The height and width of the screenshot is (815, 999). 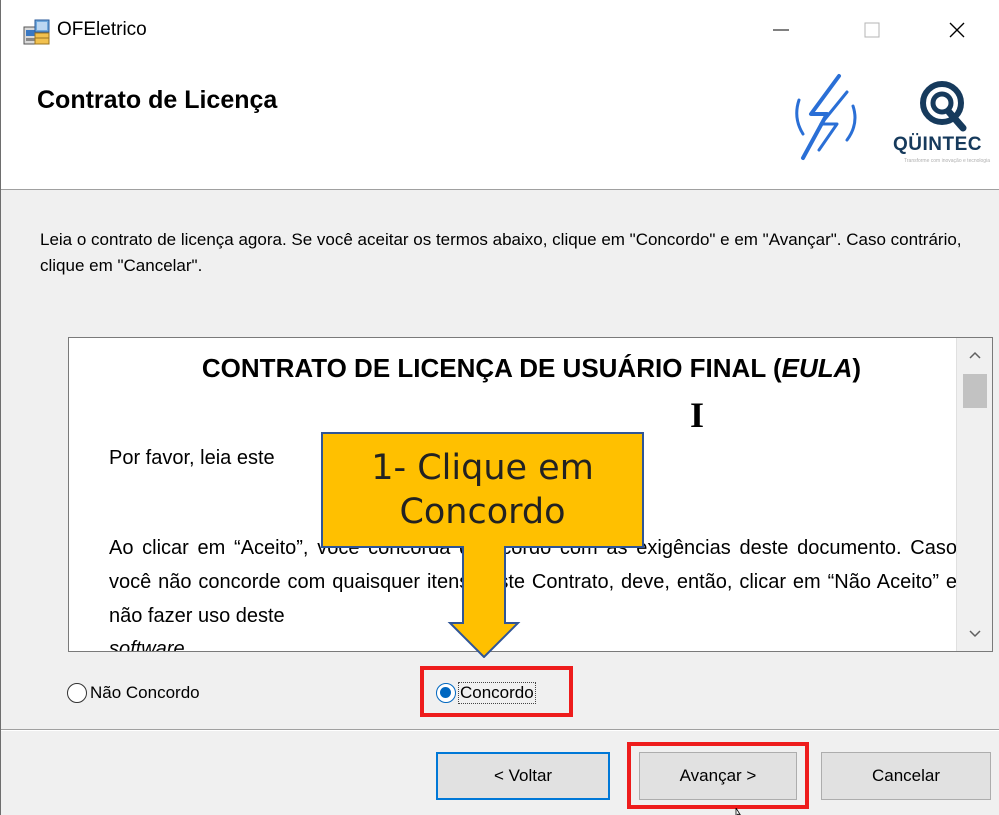 I want to click on scrollbar-thumb, so click(x=975, y=391).